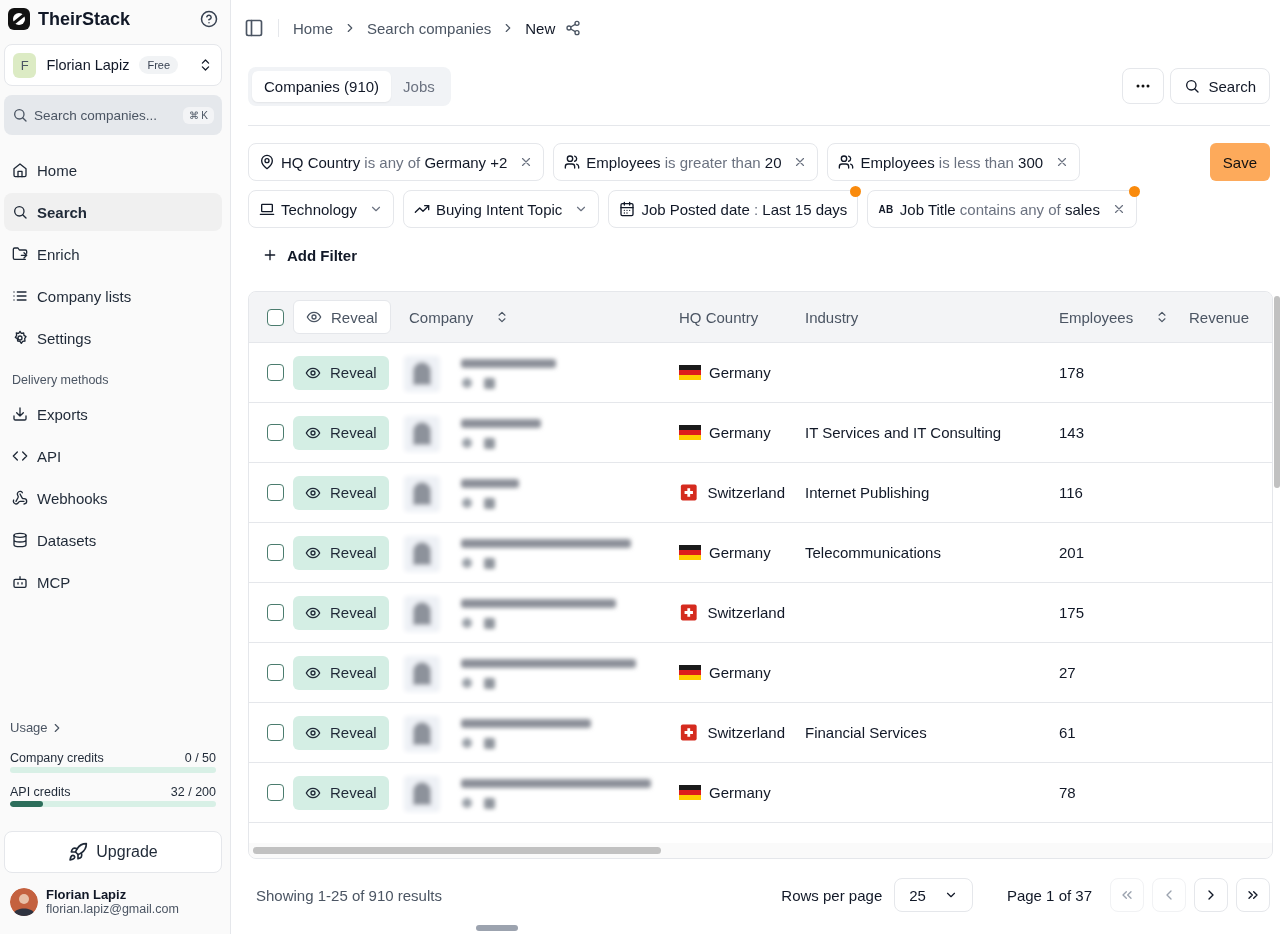 This screenshot has width=1280, height=934. I want to click on results-summary: Showing 1-25 of 910 results, so click(349, 895).